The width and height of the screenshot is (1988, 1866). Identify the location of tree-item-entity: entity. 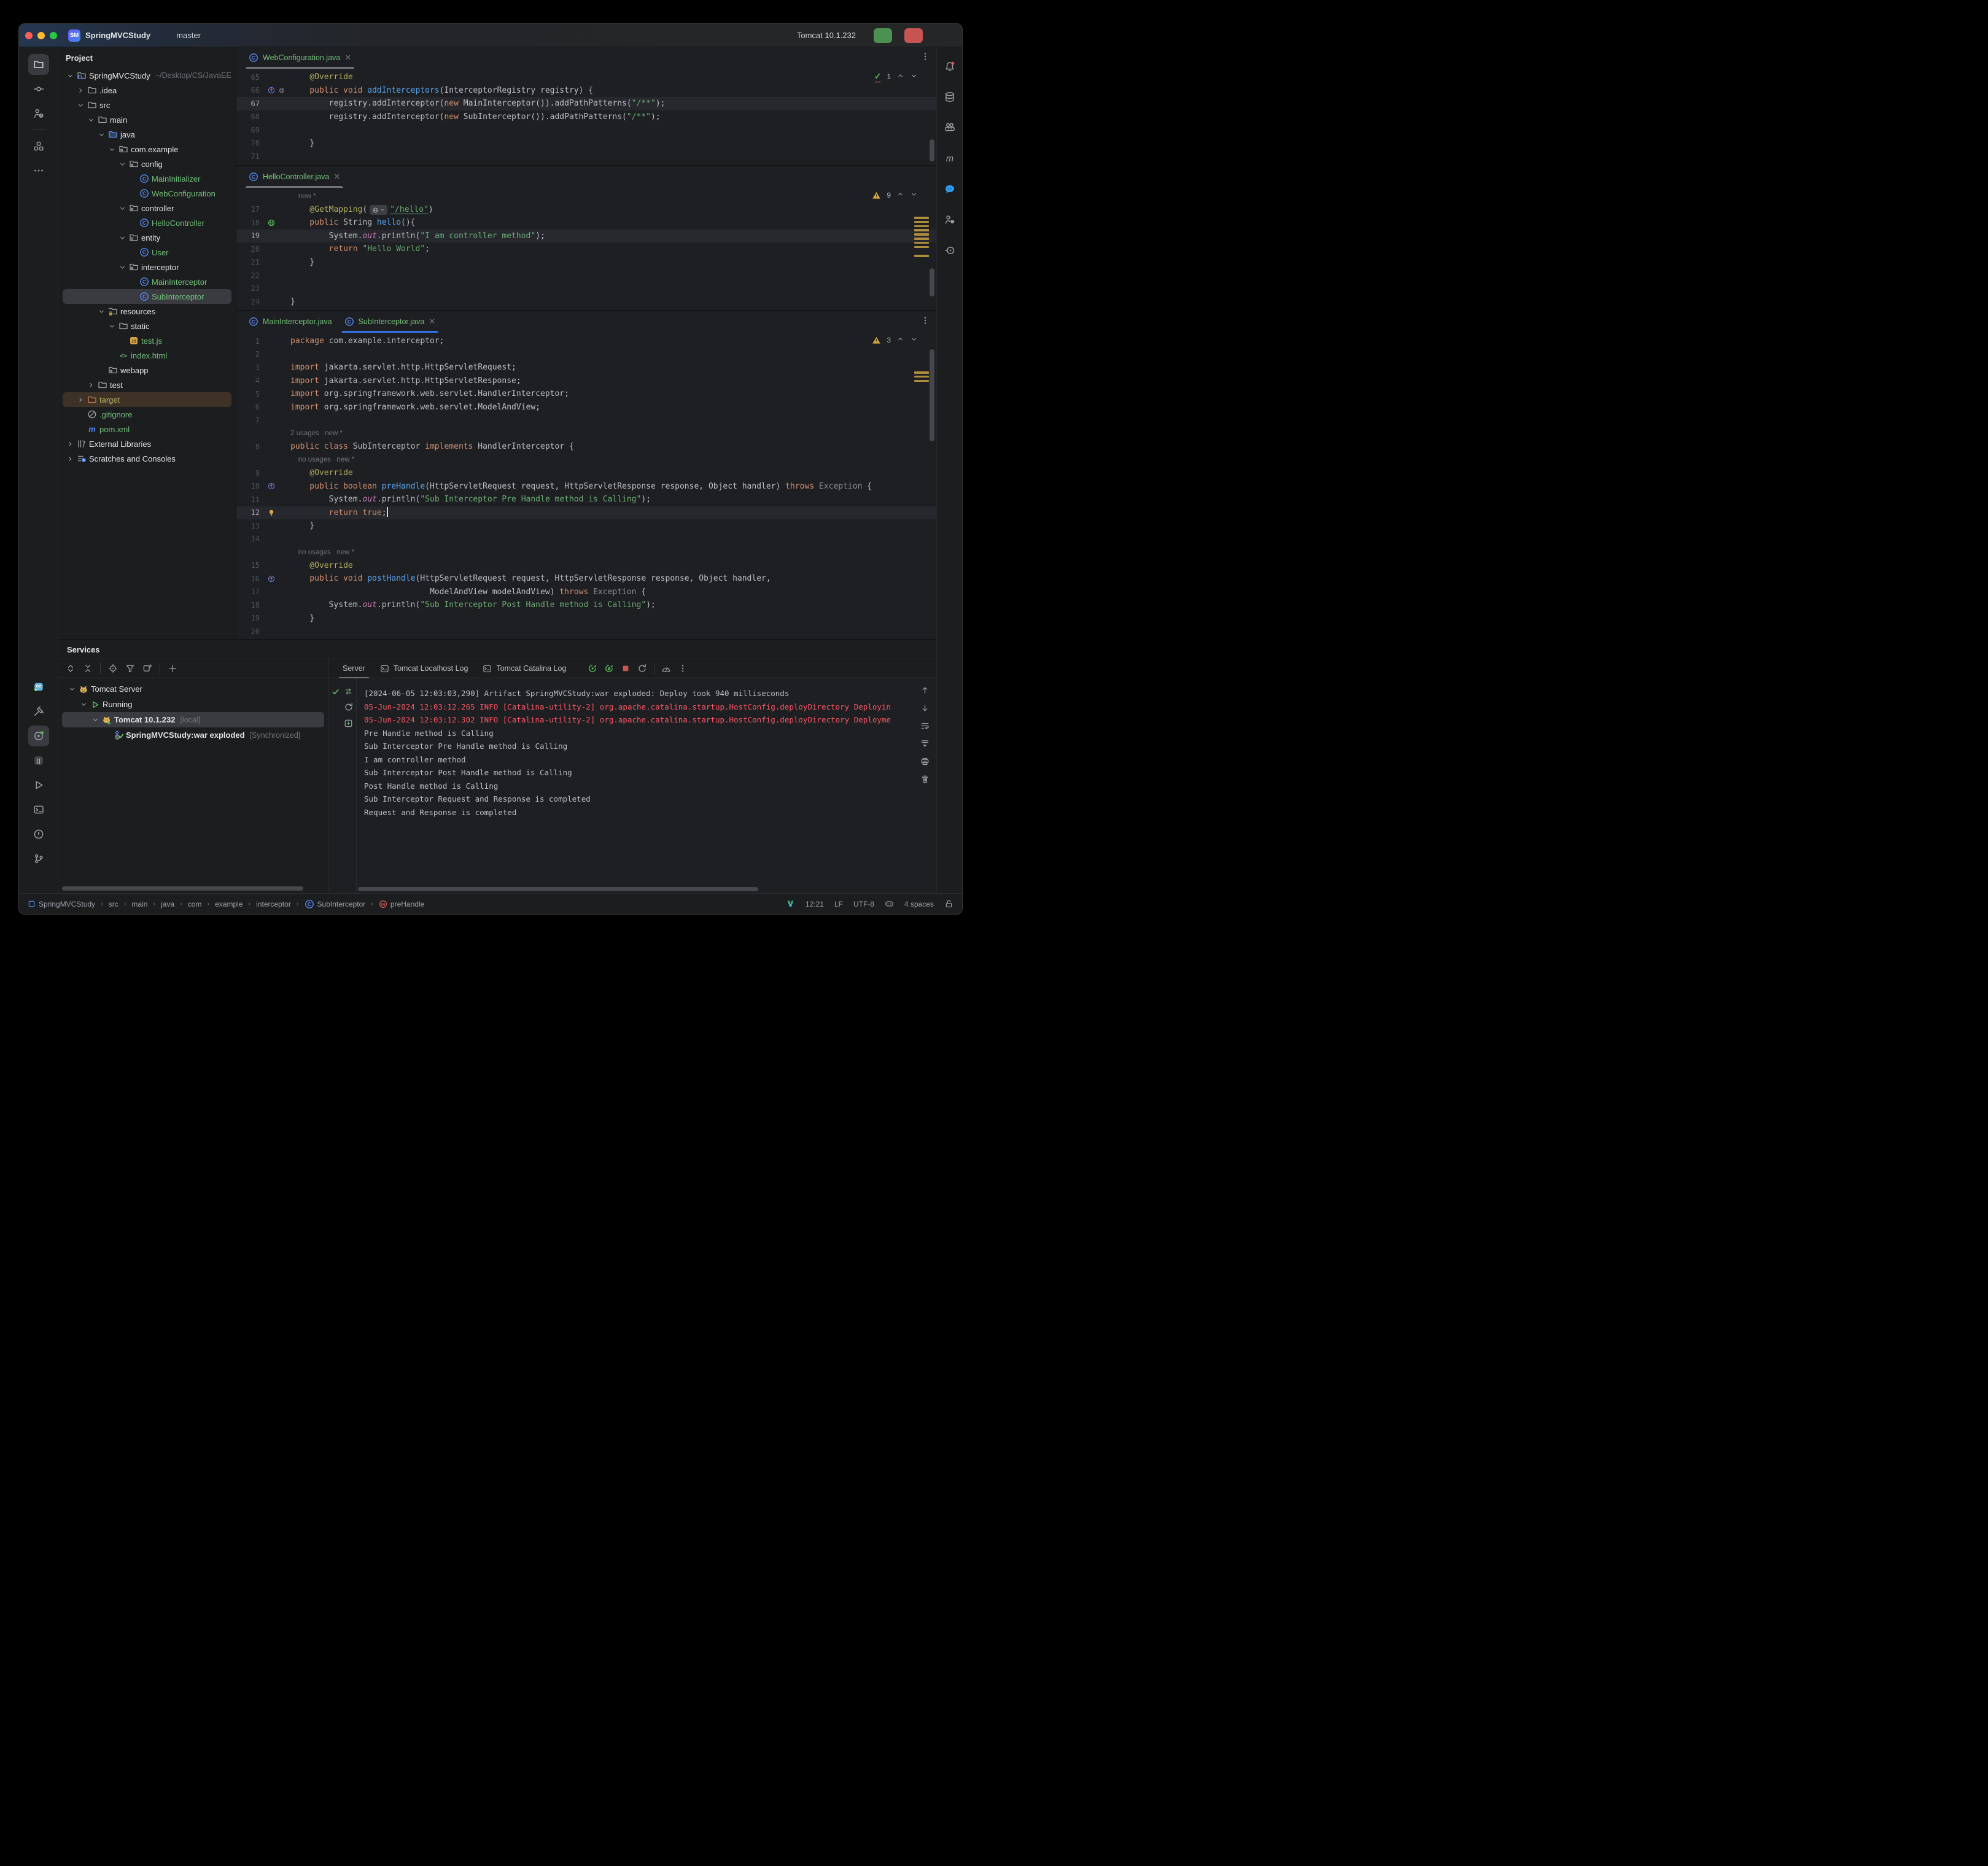
(147, 238).